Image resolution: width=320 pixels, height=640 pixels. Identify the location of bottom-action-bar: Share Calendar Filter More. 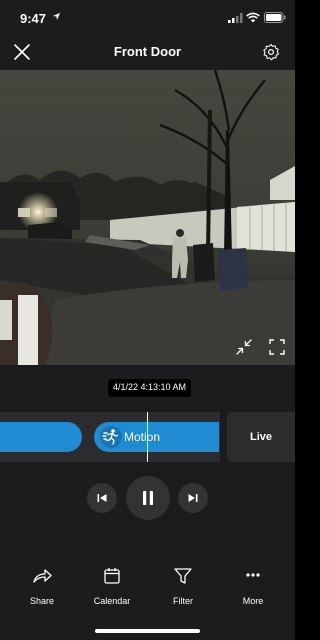
(147, 590).